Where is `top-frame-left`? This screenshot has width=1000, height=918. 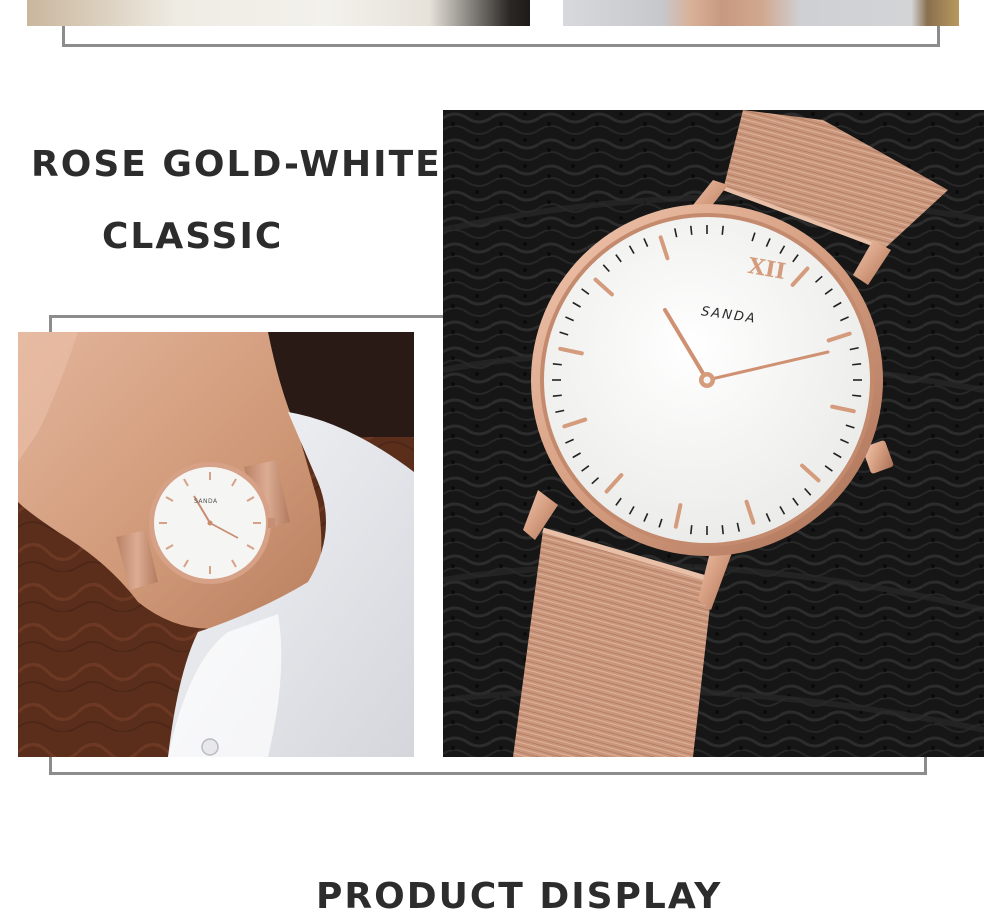 top-frame-left is located at coordinates (63, 36).